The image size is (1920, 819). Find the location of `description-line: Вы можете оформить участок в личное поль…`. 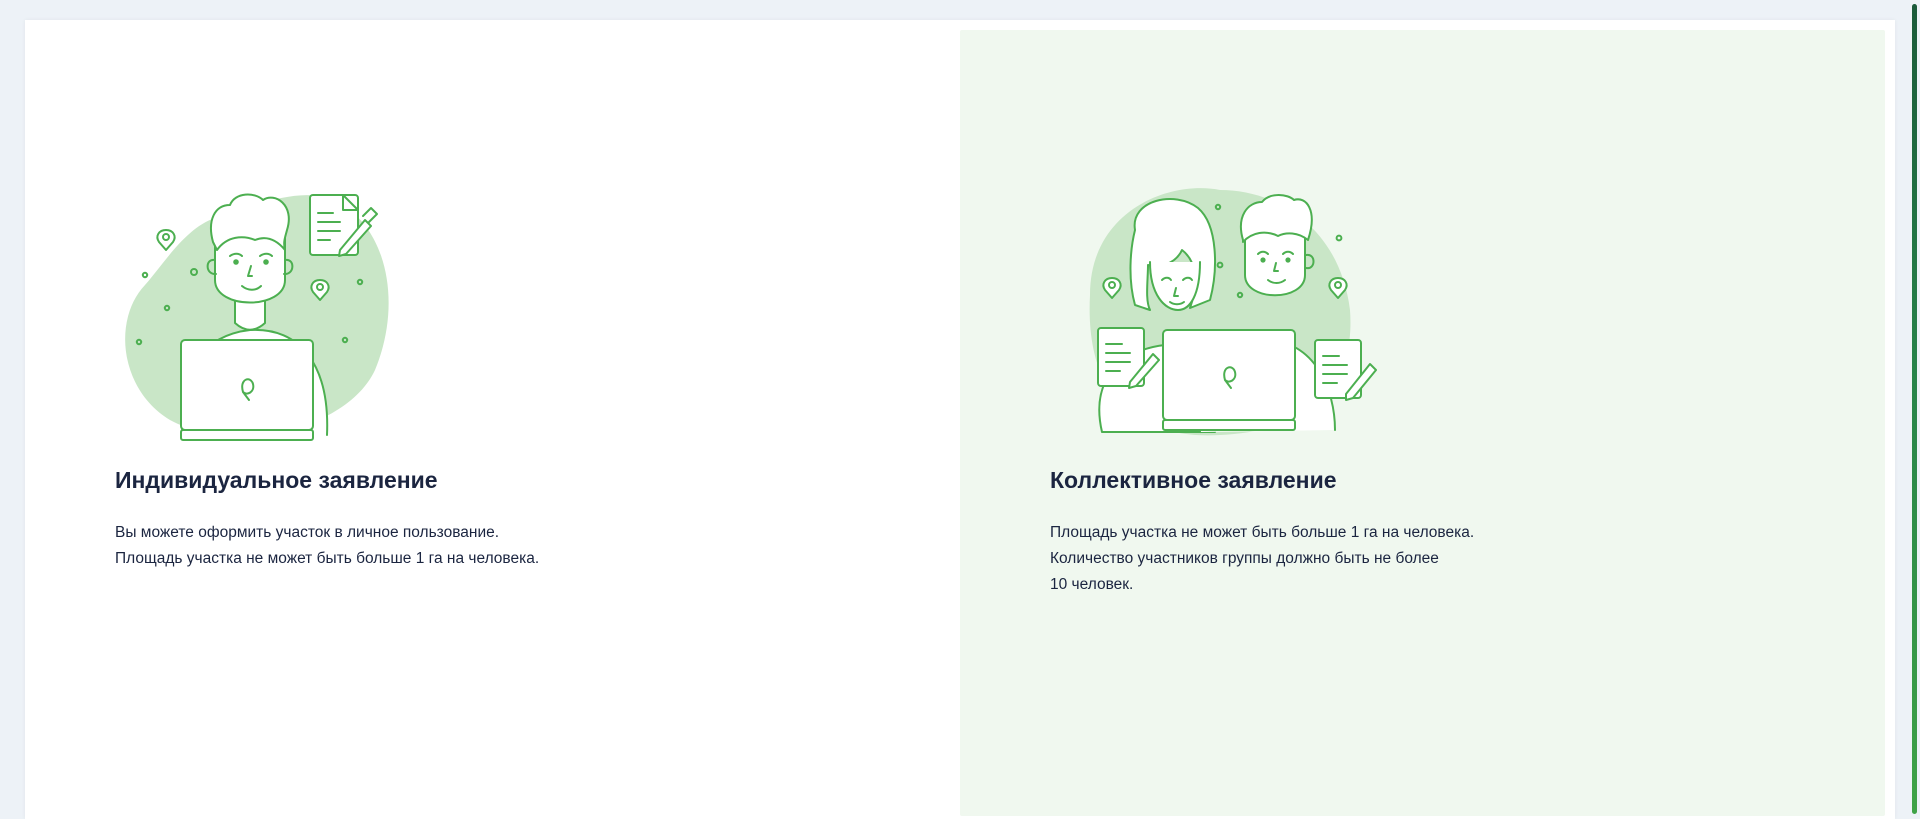

description-line: Вы можете оформить участок в личное поль… is located at coordinates (307, 532).